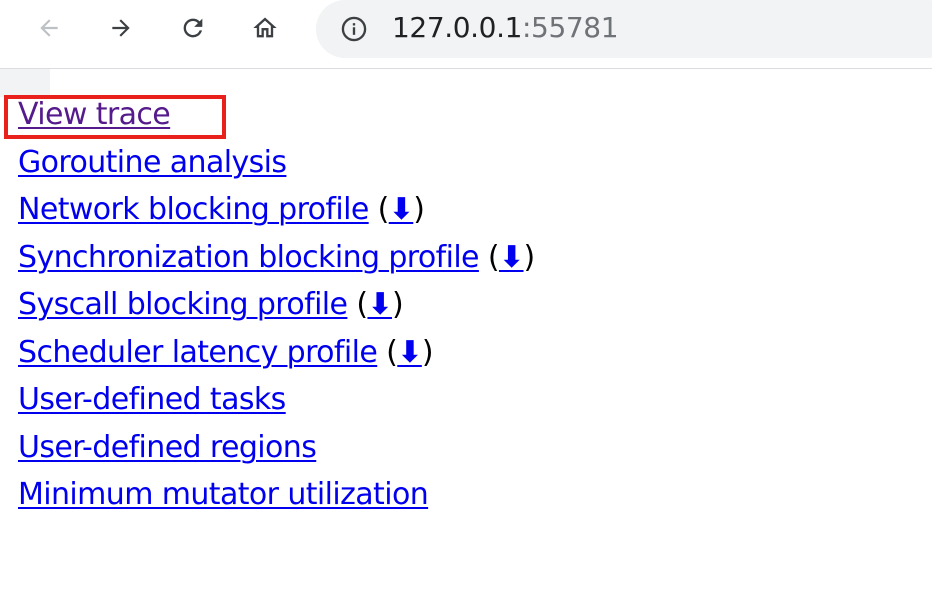 This screenshot has width=932, height=615. I want to click on network-blocking-profile-link: Network blocking profile, so click(193, 209).